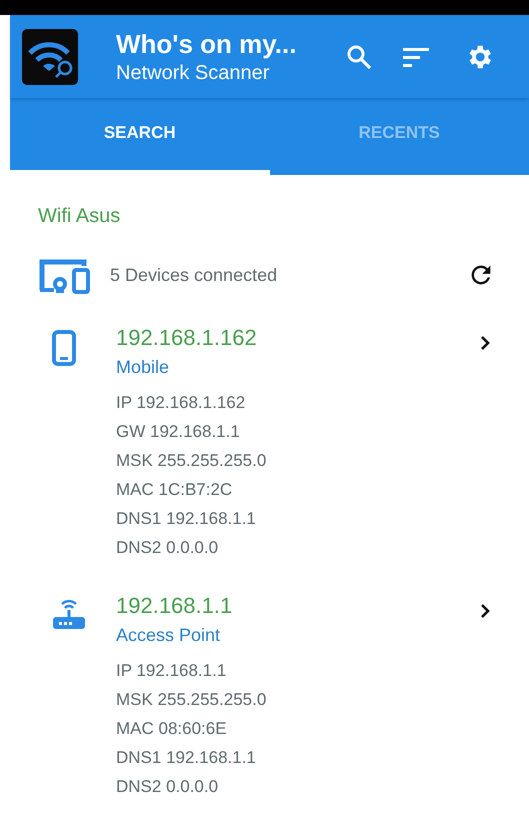 The width and height of the screenshot is (529, 832). What do you see at coordinates (174, 490) in the screenshot?
I see `device-detail: MAC 1C:B7:2C` at bounding box center [174, 490].